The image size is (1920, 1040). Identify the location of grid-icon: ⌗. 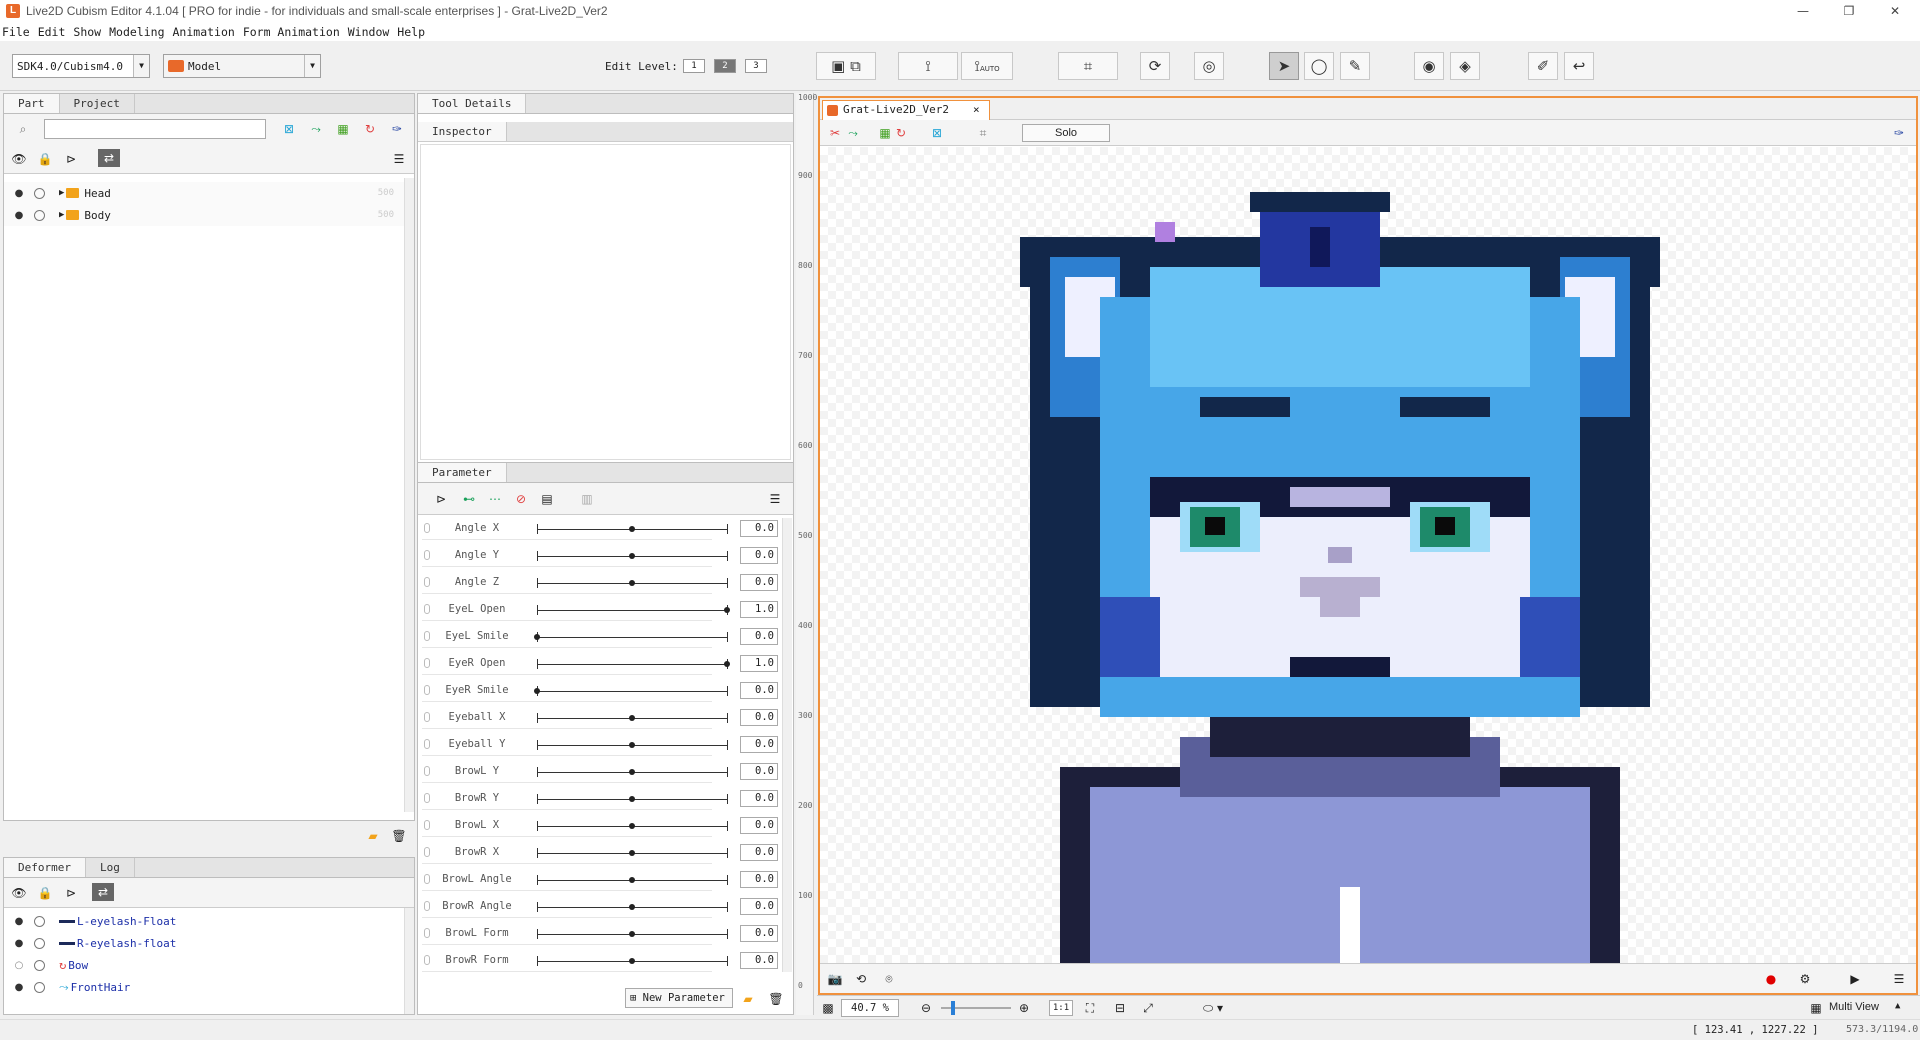
(983, 133).